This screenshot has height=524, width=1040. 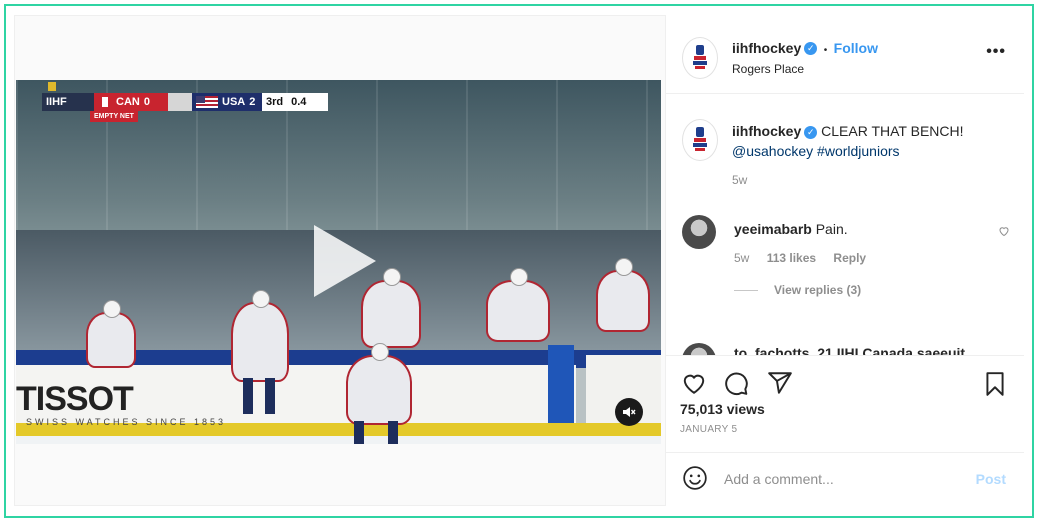 I want to click on sponsor-logo: TISSOT, so click(x=75, y=399).